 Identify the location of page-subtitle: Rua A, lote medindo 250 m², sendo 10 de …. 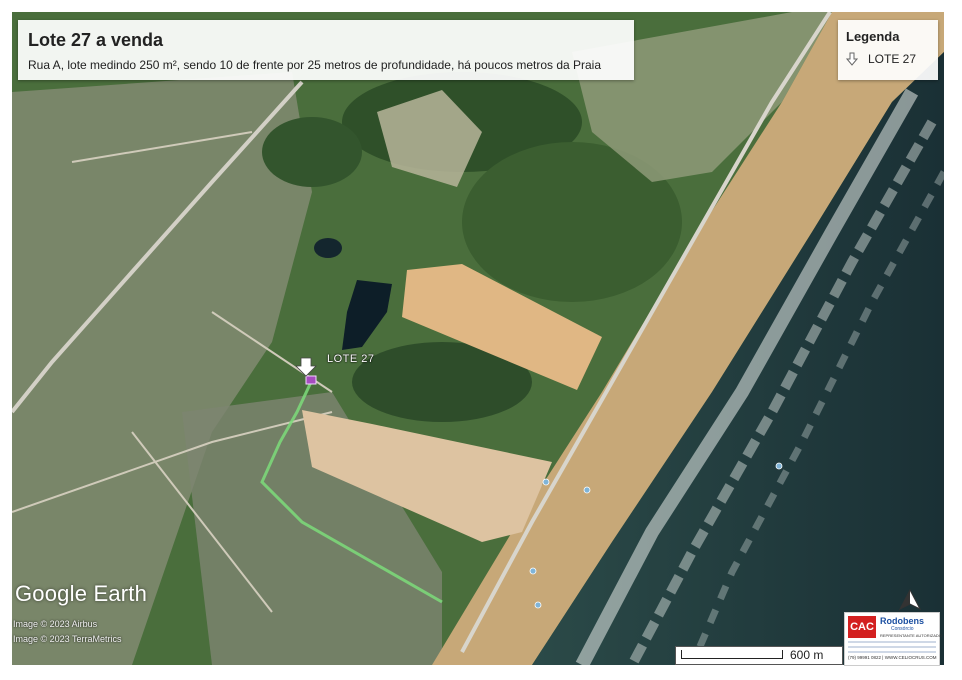
(315, 65).